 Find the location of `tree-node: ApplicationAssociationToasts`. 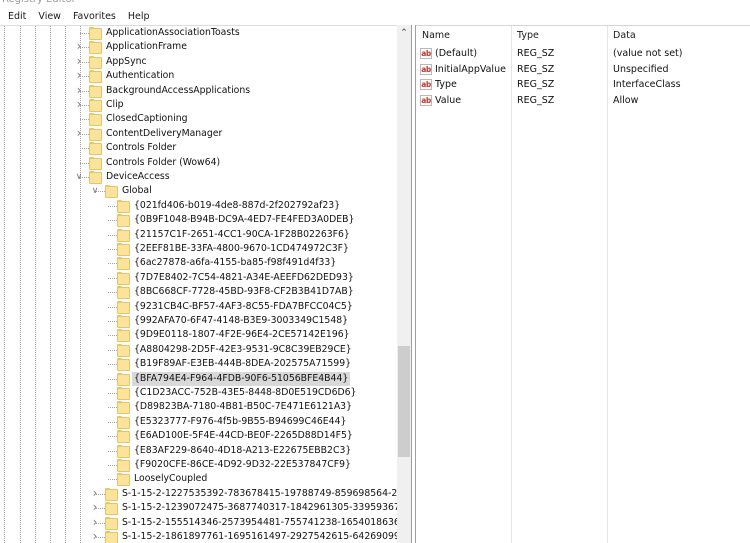

tree-node: ApplicationAssociationToasts is located at coordinates (198, 33).